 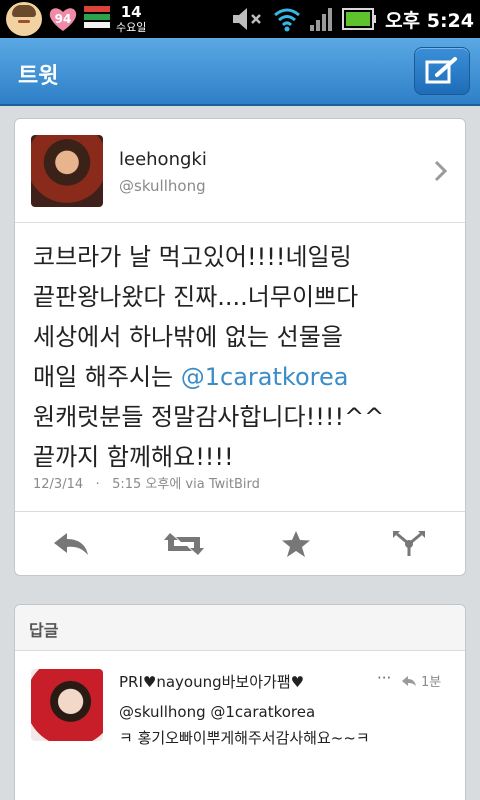 What do you see at coordinates (162, 186) in the screenshot?
I see `user-handle: @skullhong` at bounding box center [162, 186].